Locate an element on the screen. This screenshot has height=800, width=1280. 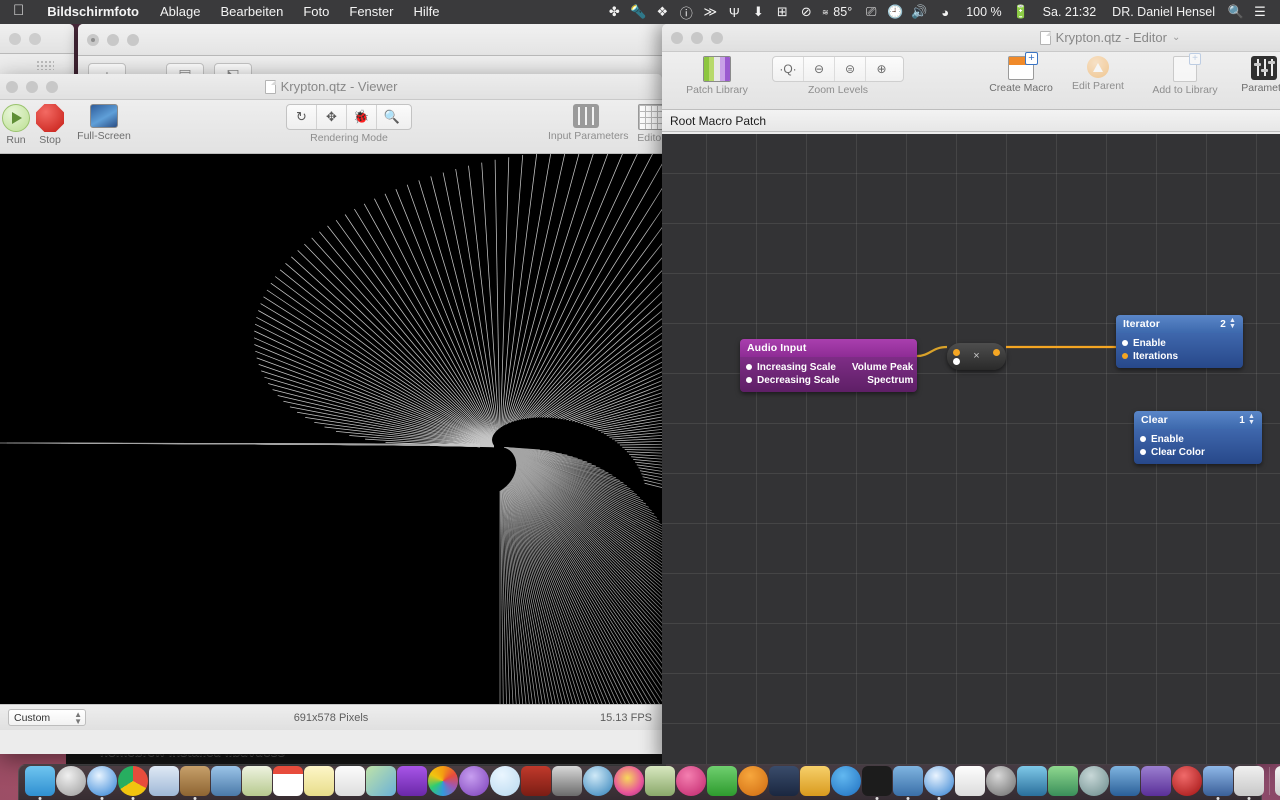
dock-icon-photos is located at coordinates (443, 781).